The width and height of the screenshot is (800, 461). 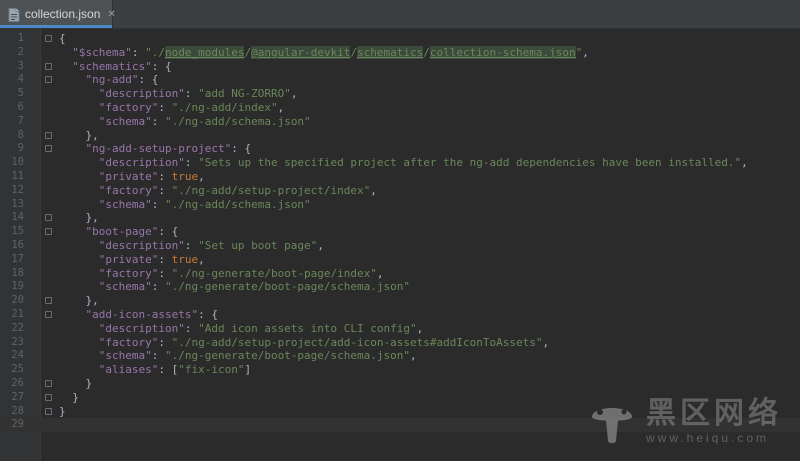 I want to click on code-token: "fix-icon", so click(x=211, y=370).